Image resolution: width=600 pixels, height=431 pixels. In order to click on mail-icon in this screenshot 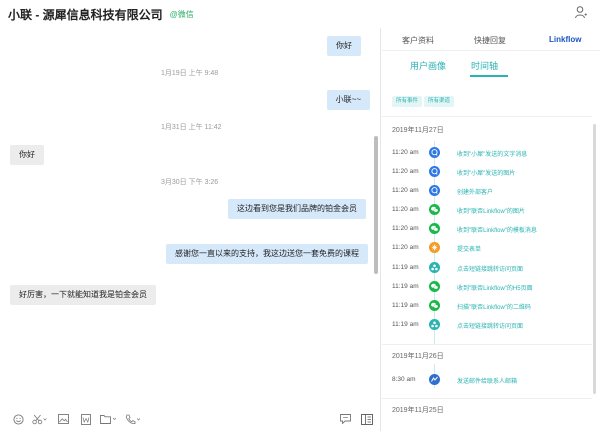, I will do `click(434, 379)`.